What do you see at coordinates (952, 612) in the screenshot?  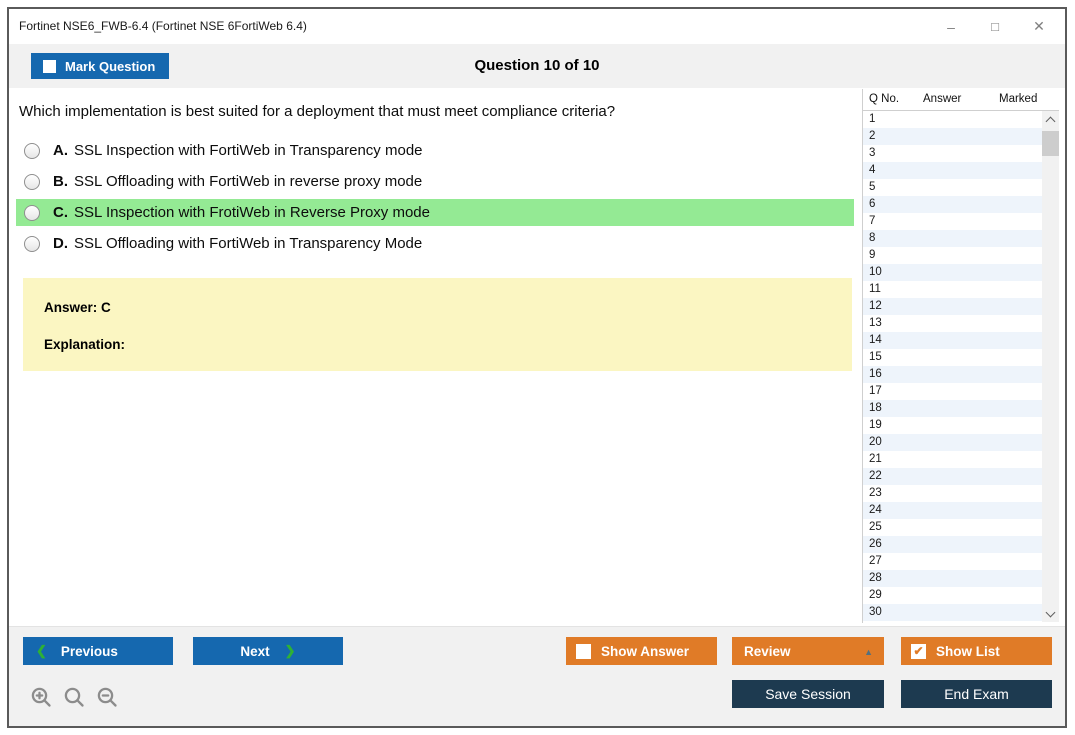 I see `question-list-row: 30` at bounding box center [952, 612].